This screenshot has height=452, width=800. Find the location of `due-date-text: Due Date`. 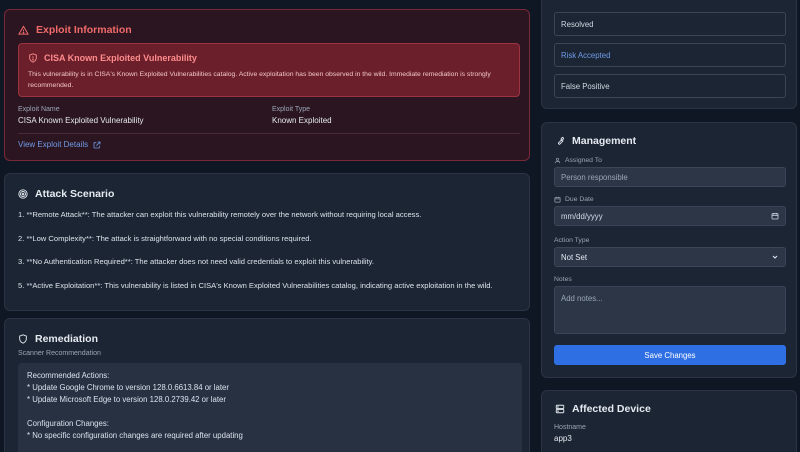

due-date-text: Due Date is located at coordinates (579, 199).